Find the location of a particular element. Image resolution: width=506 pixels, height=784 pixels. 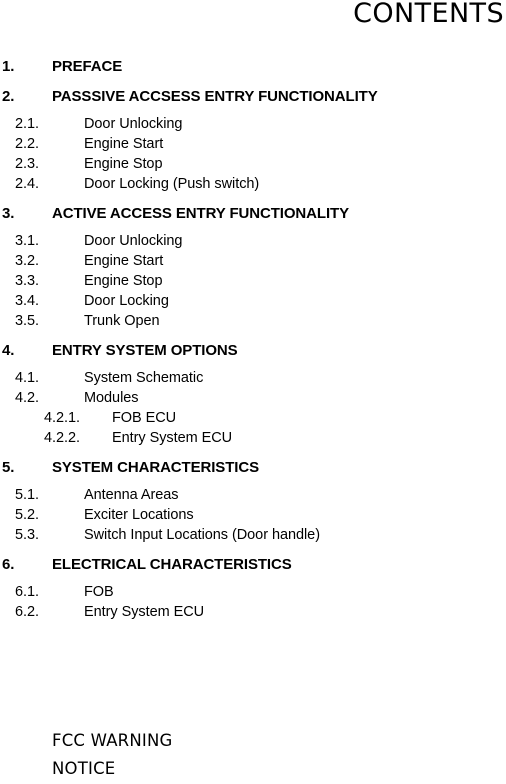

toc-entry: 3.3. Engine Stop is located at coordinates (253, 281).